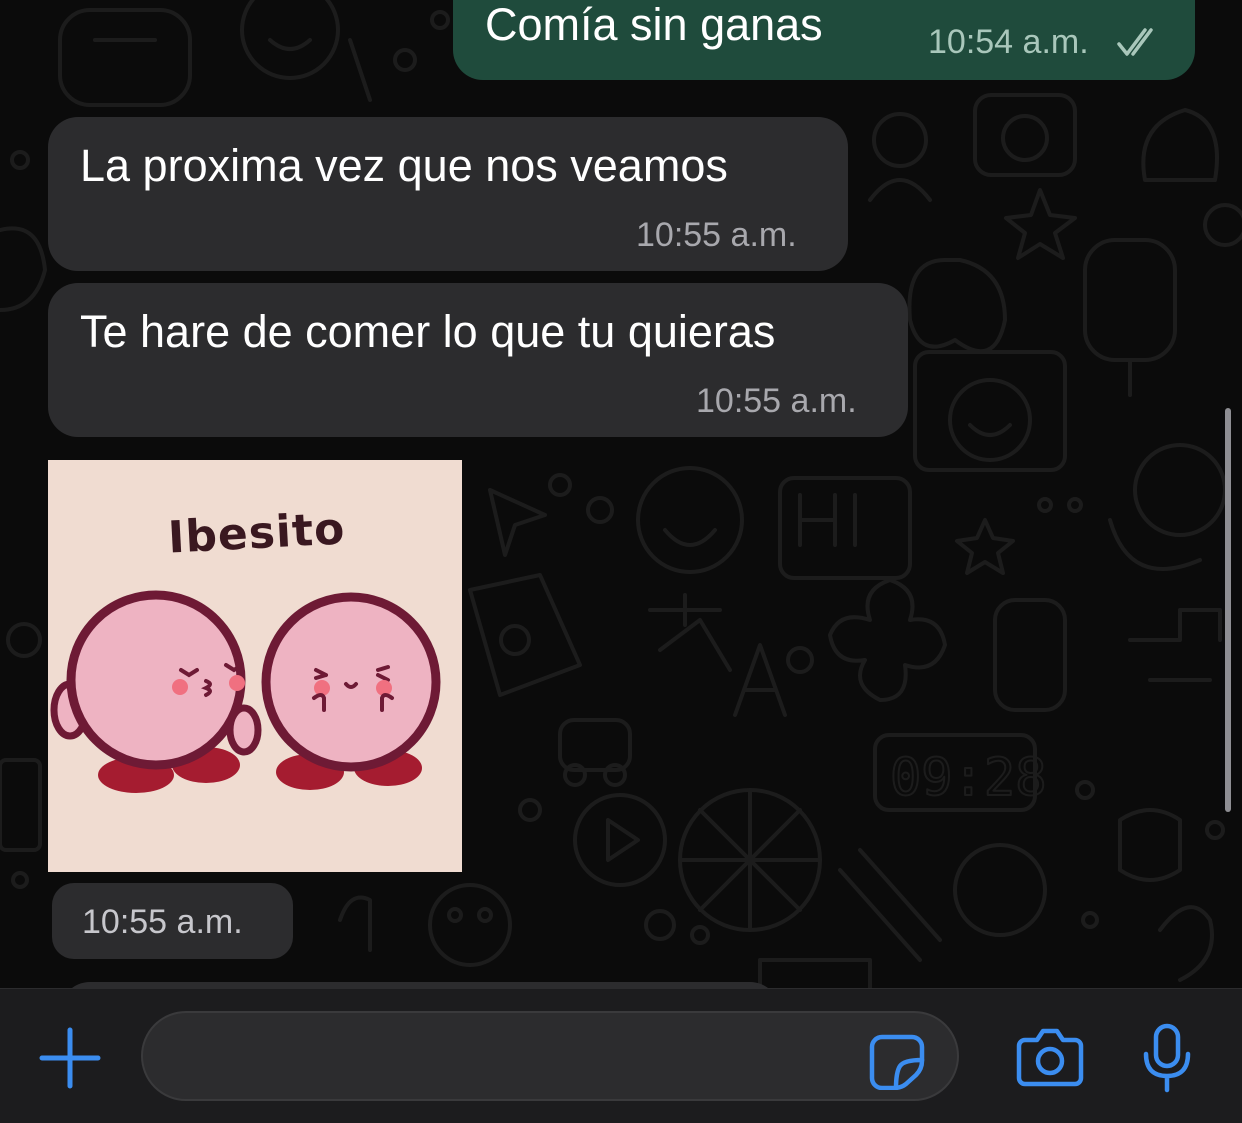 The image size is (1242, 1123). Describe the element at coordinates (1050, 1057) in the screenshot. I see `camera-icon` at that location.